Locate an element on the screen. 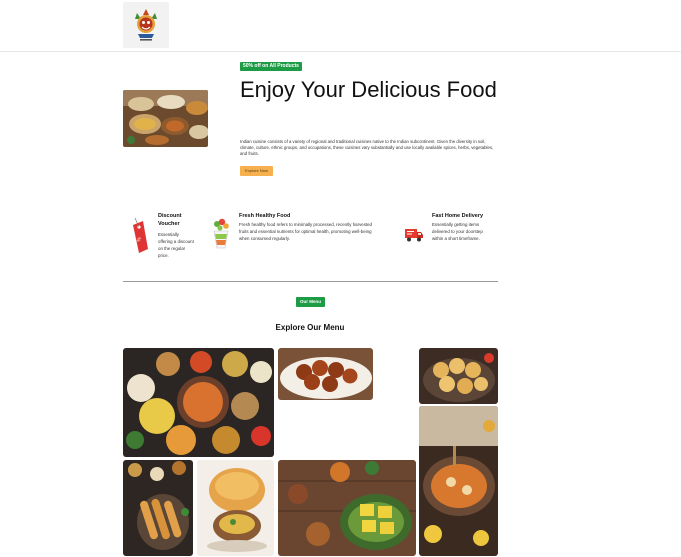 The height and width of the screenshot is (557, 681). fresh-food-bowl-icon is located at coordinates (221, 234).